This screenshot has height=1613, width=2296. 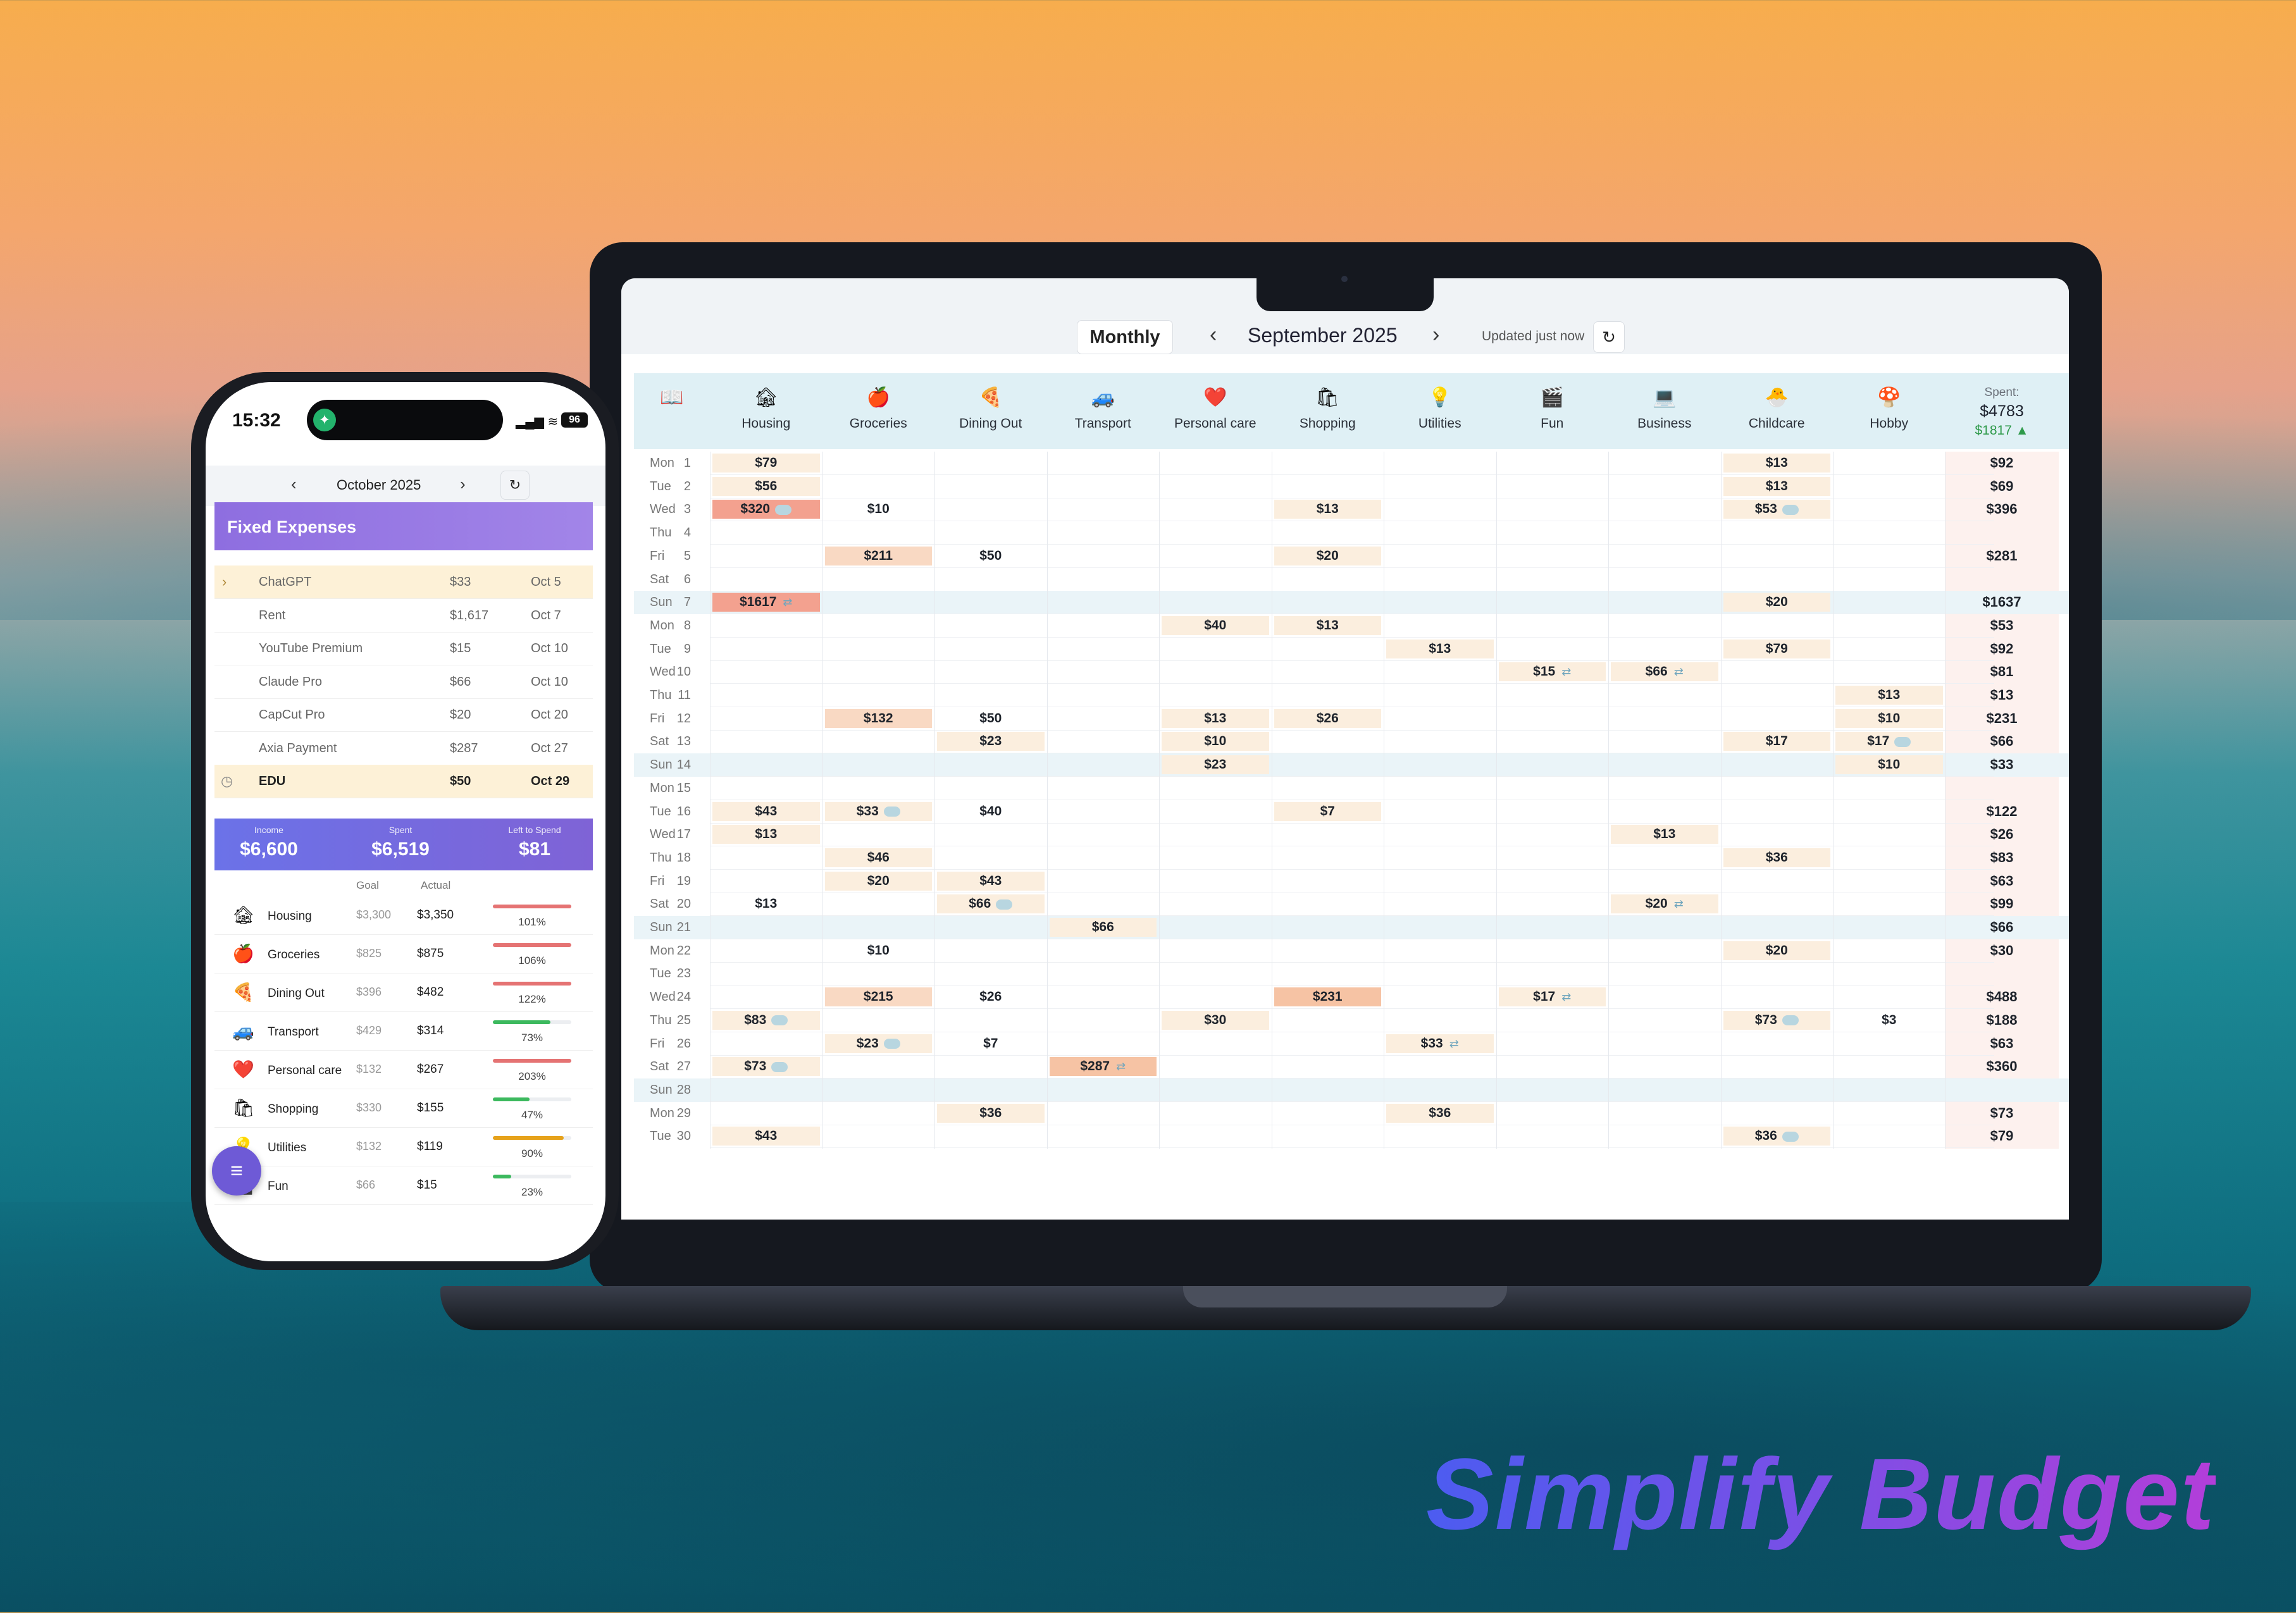 I want to click on fixed-expense-row: CapCut Pro $20 Oct 20, so click(x=403, y=715).